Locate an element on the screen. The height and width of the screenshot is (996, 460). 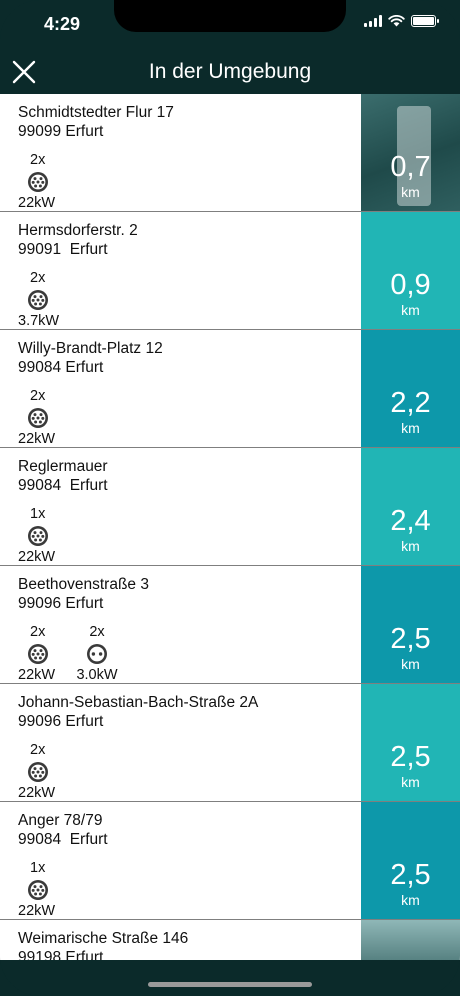
distance-value: 2,4 is located at coordinates (410, 521).